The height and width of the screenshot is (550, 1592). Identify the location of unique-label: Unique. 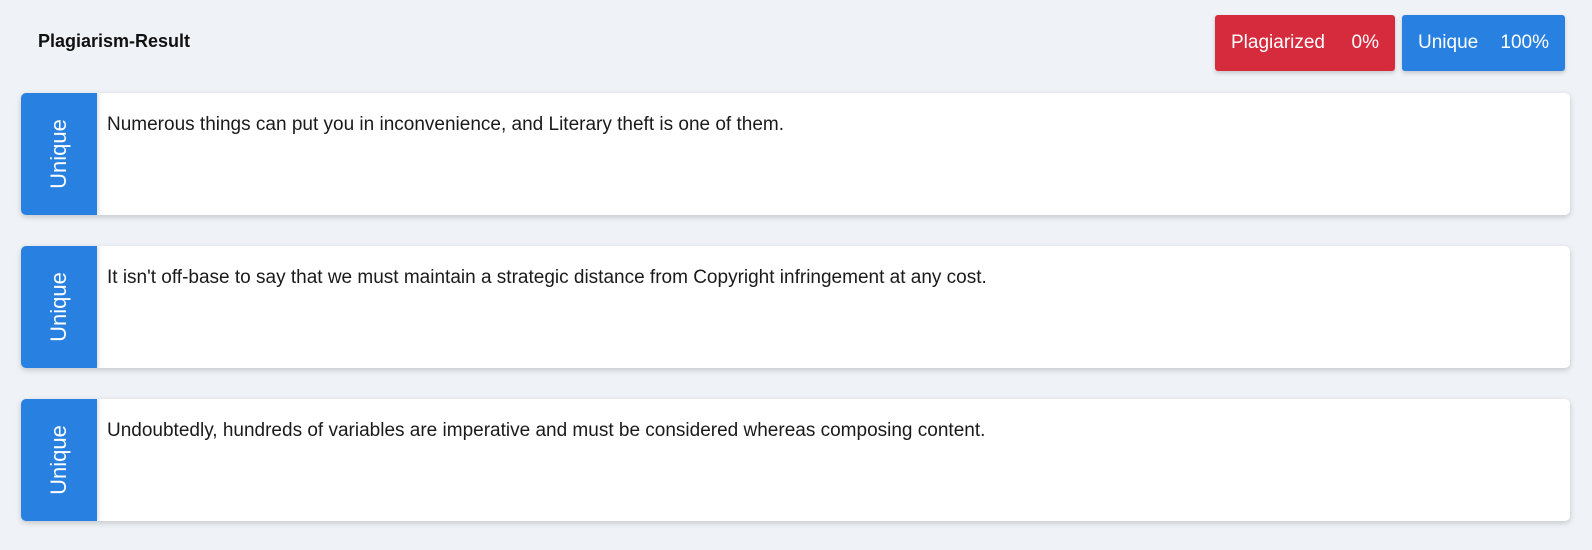
(1448, 42).